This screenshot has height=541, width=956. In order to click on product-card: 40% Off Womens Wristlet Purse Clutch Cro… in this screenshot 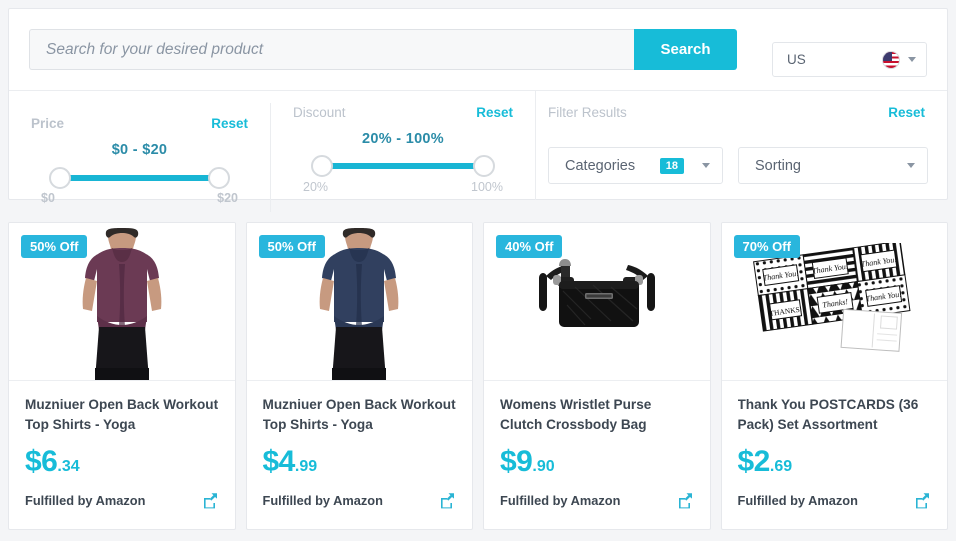, I will do `click(597, 376)`.